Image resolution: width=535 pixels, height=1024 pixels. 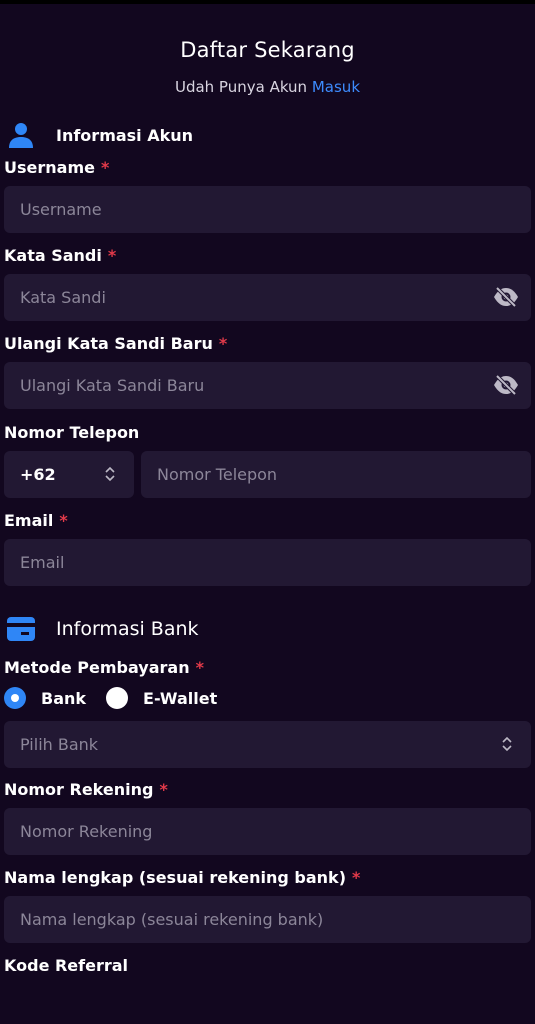 I want to click on email-label: Email *, so click(x=36, y=520).